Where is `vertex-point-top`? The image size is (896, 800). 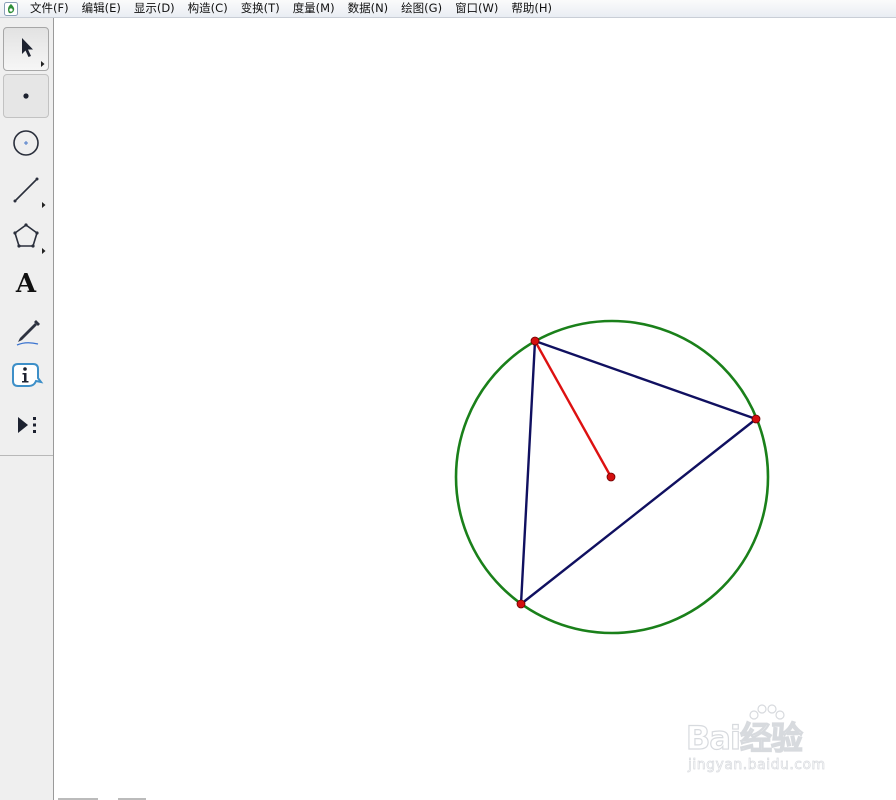
vertex-point-top is located at coordinates (535, 341).